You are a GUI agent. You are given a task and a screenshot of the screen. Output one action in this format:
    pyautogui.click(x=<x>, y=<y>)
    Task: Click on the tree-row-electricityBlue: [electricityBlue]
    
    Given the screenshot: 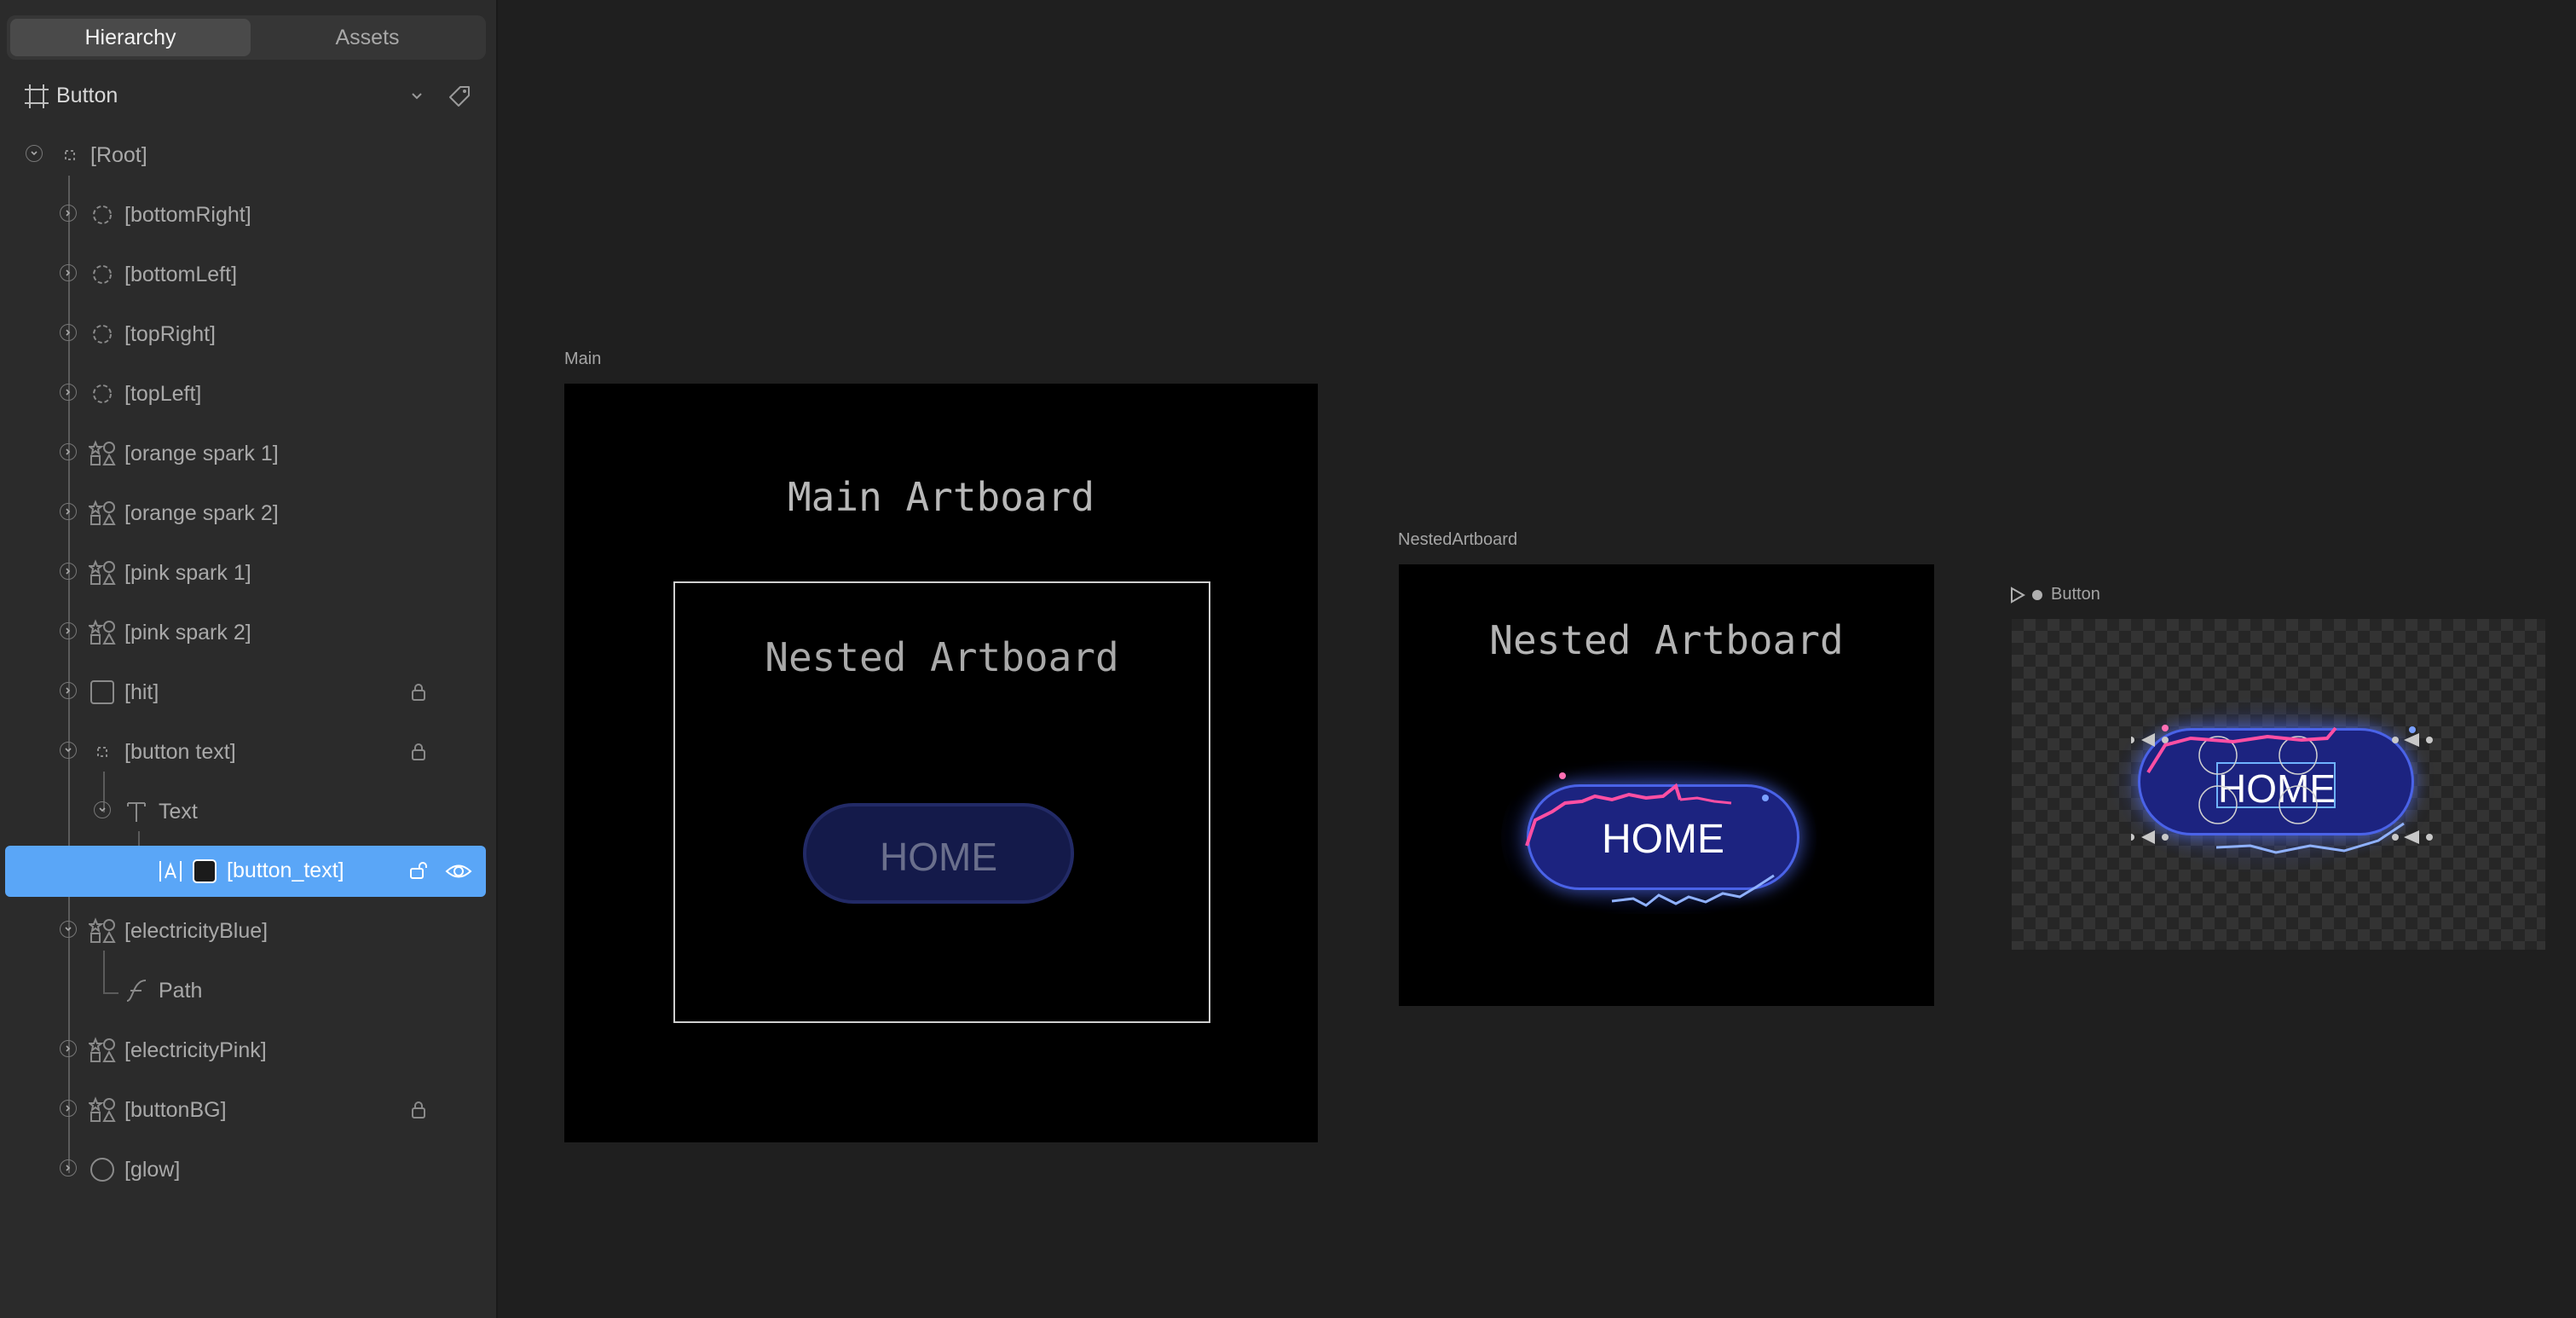 What is the action you would take?
    pyautogui.click(x=249, y=931)
    